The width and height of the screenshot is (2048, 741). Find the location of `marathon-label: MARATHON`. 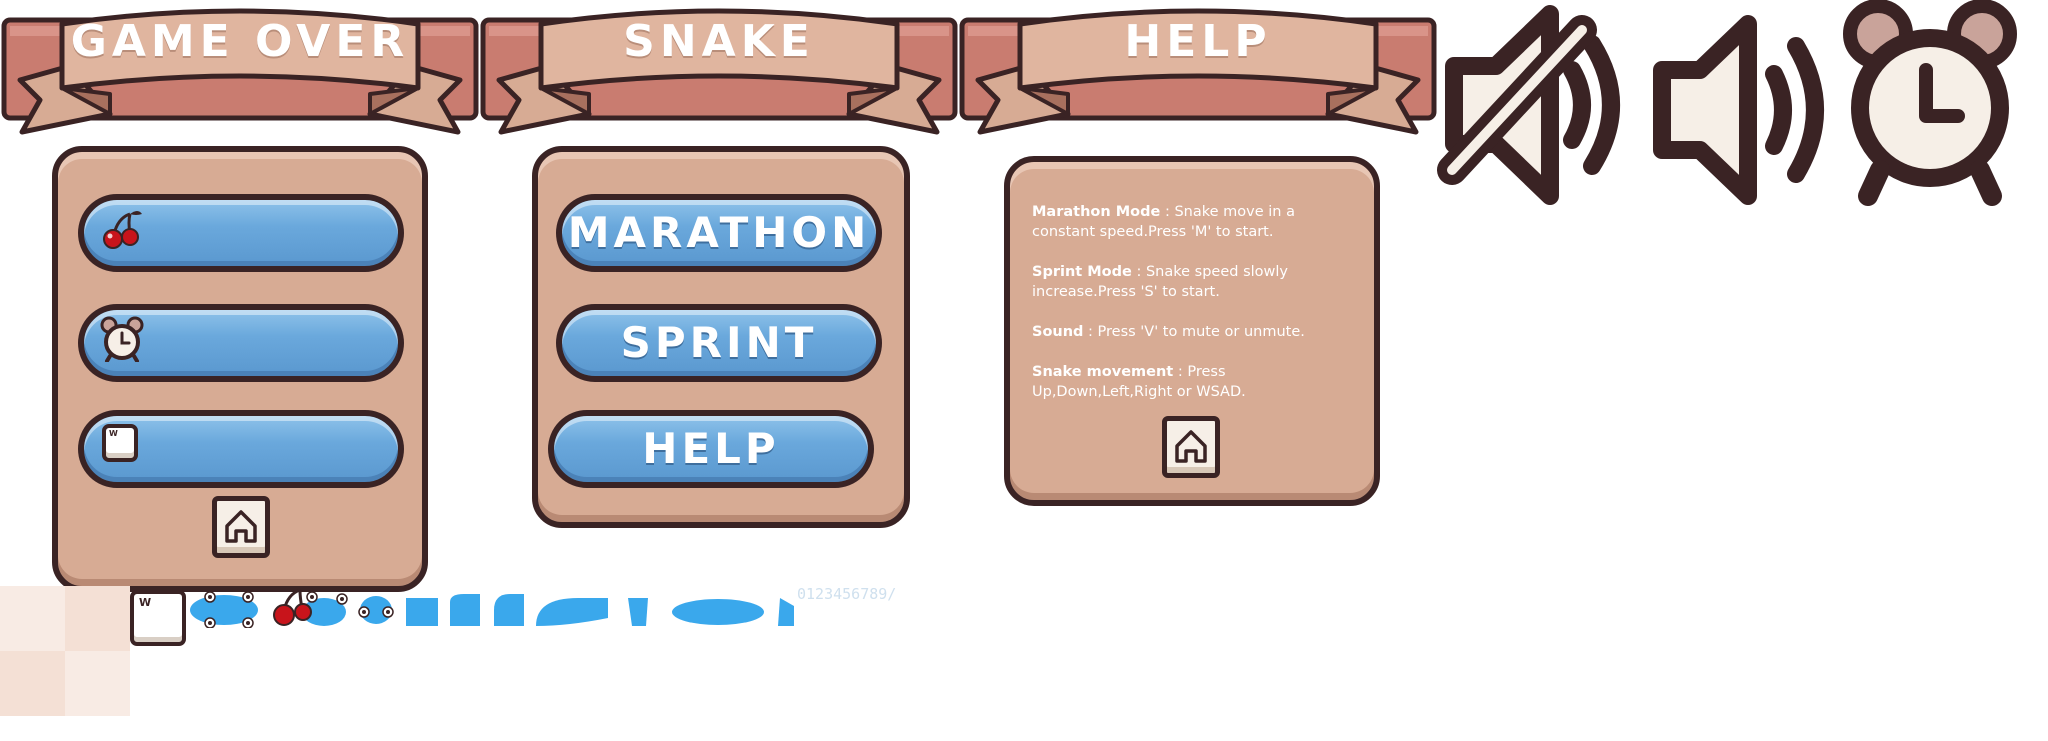

marathon-label: MARATHON is located at coordinates (719, 232).